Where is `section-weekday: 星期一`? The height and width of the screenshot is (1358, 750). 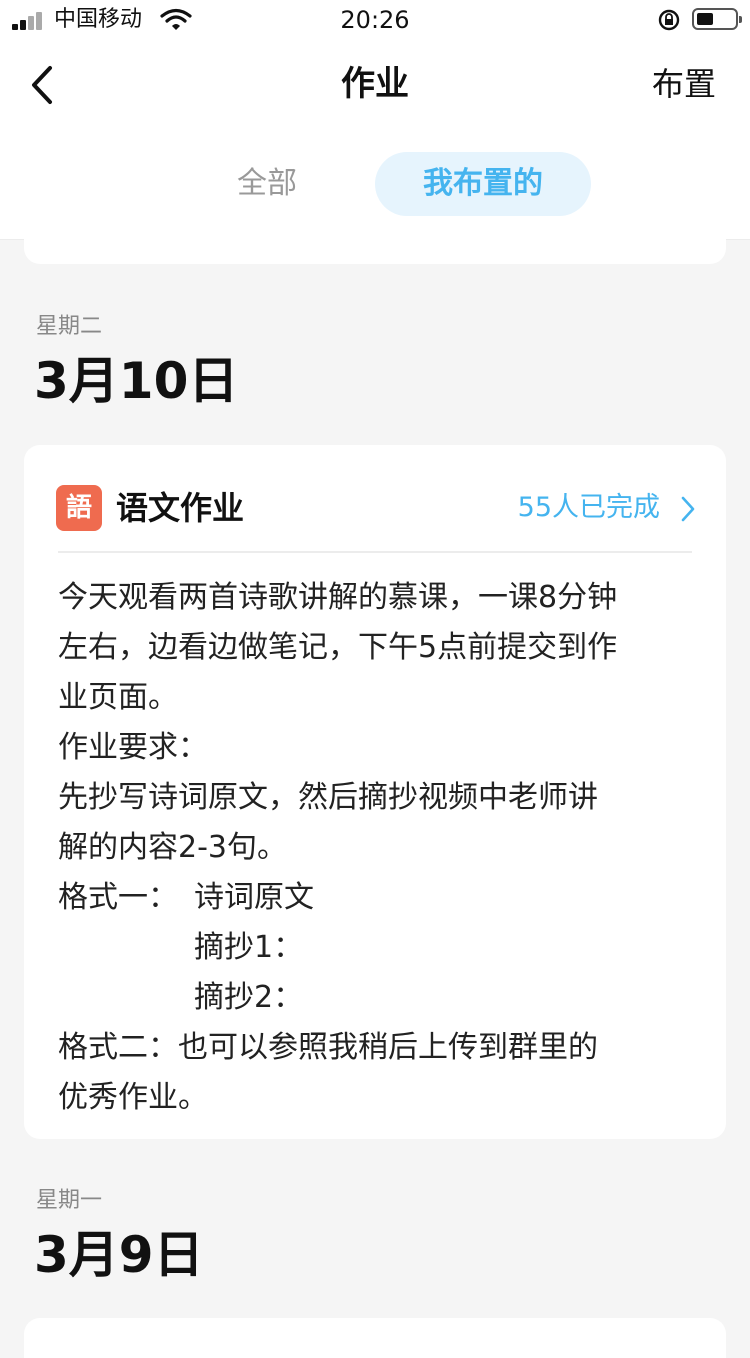
section-weekday: 星期一 is located at coordinates (69, 1200).